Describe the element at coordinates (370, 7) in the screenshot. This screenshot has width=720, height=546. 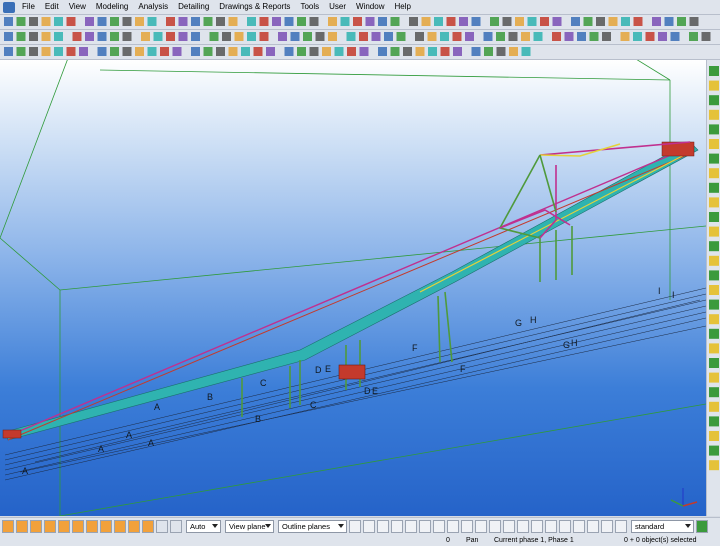
I see `menu-window: Window` at that location.